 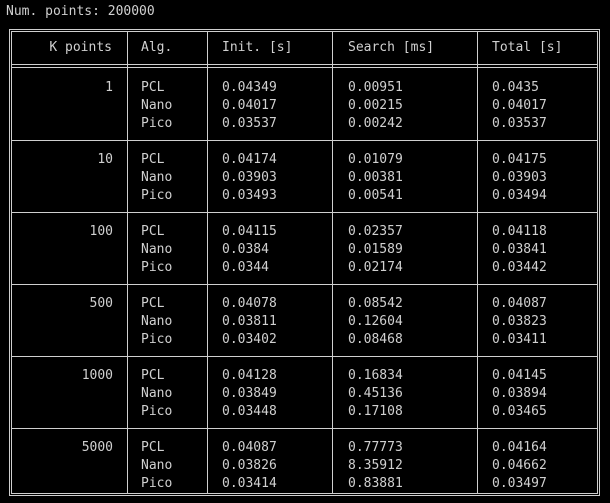 I want to click on search-time-cell: 0.00541, so click(x=375, y=195).